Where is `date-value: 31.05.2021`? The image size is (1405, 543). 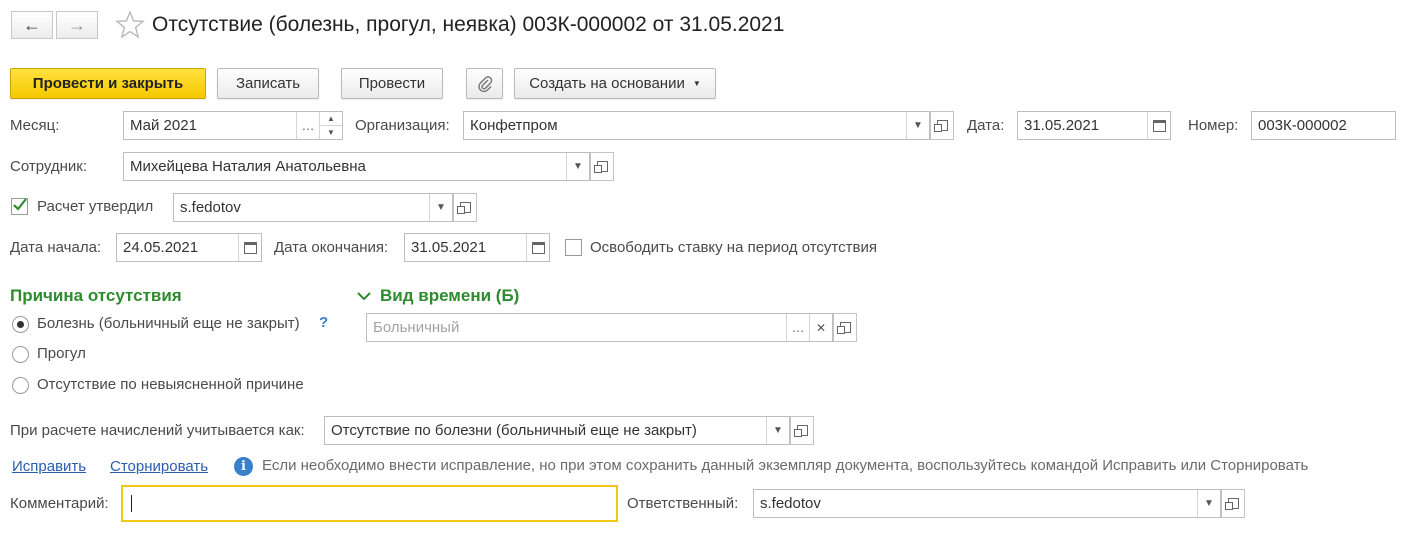
date-value: 31.05.2021 is located at coordinates (1062, 125).